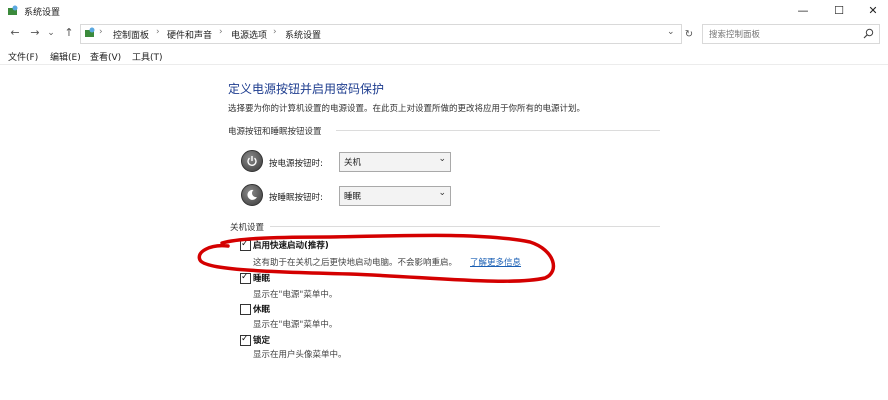 This screenshot has width=888, height=400. Describe the element at coordinates (23, 56) in the screenshot. I see `menu-file: 文件(F)` at that location.